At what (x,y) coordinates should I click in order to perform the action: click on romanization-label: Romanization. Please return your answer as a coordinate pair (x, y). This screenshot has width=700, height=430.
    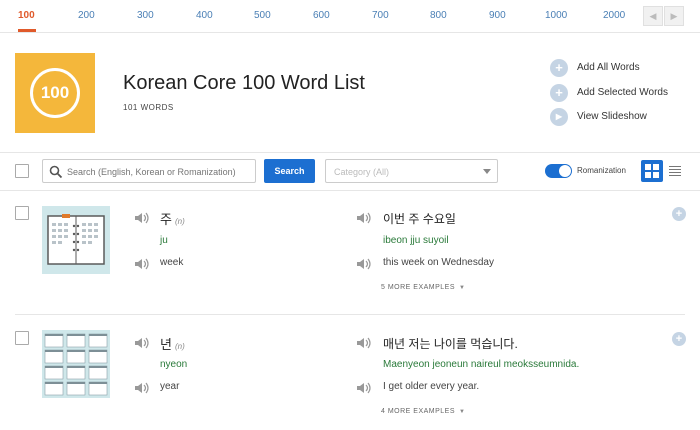
    Looking at the image, I should click on (601, 170).